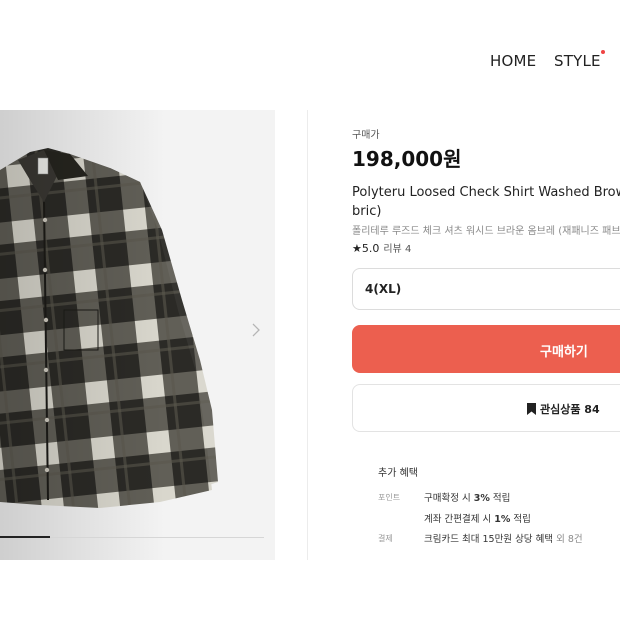 This screenshot has height=620, width=620. What do you see at coordinates (385, 538) in the screenshot?
I see `benefit-pay-label: 결제` at bounding box center [385, 538].